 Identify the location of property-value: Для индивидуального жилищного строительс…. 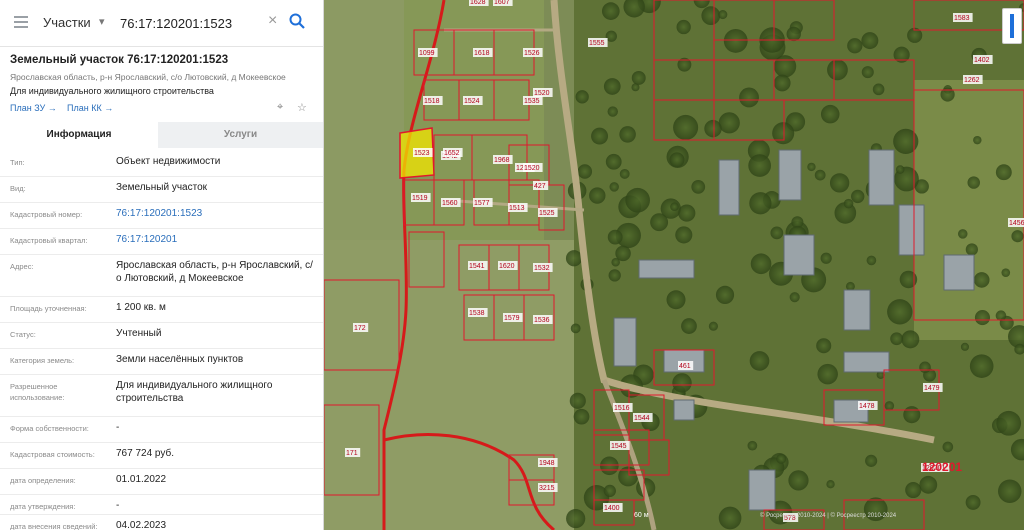
(194, 392).